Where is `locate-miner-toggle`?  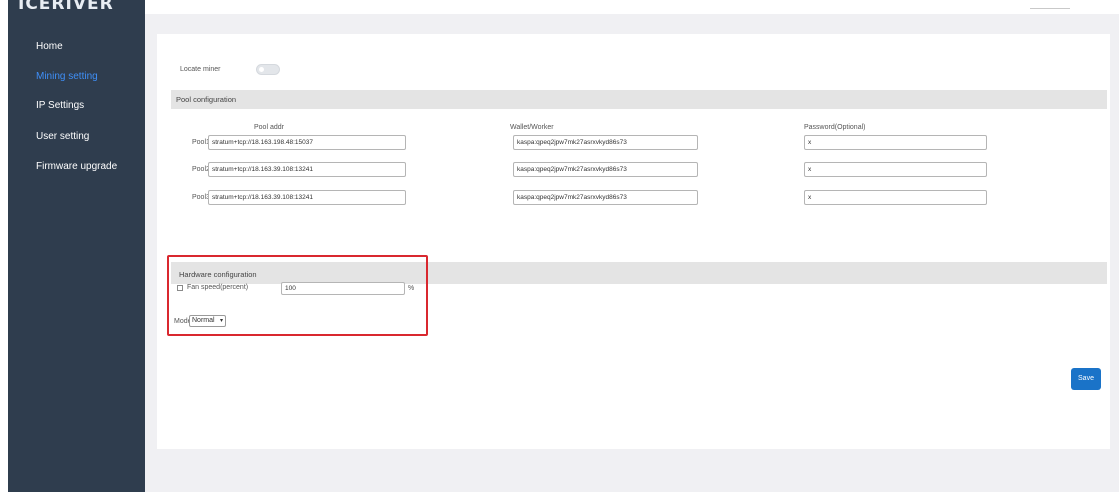
locate-miner-toggle is located at coordinates (268, 69).